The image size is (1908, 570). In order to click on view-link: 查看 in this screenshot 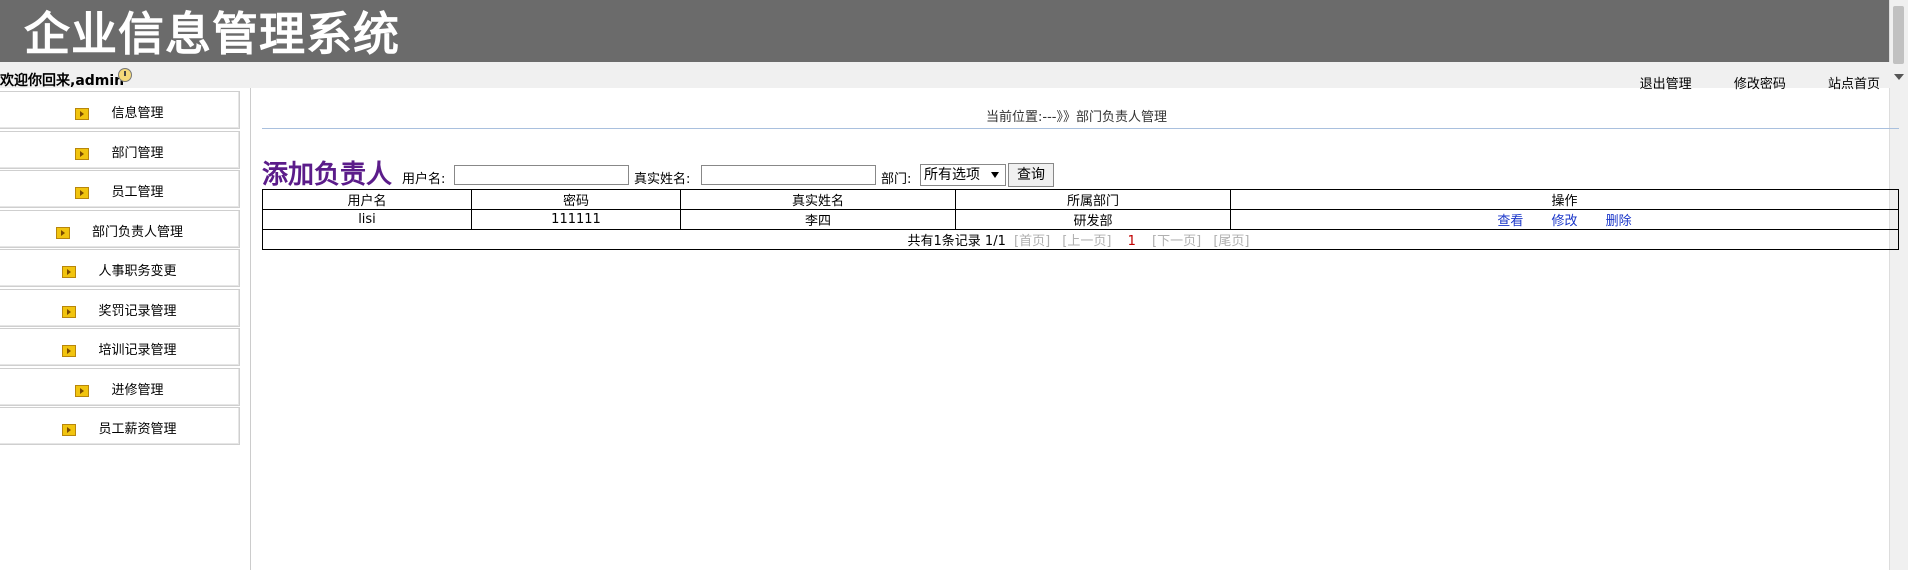, I will do `click(1510, 221)`.